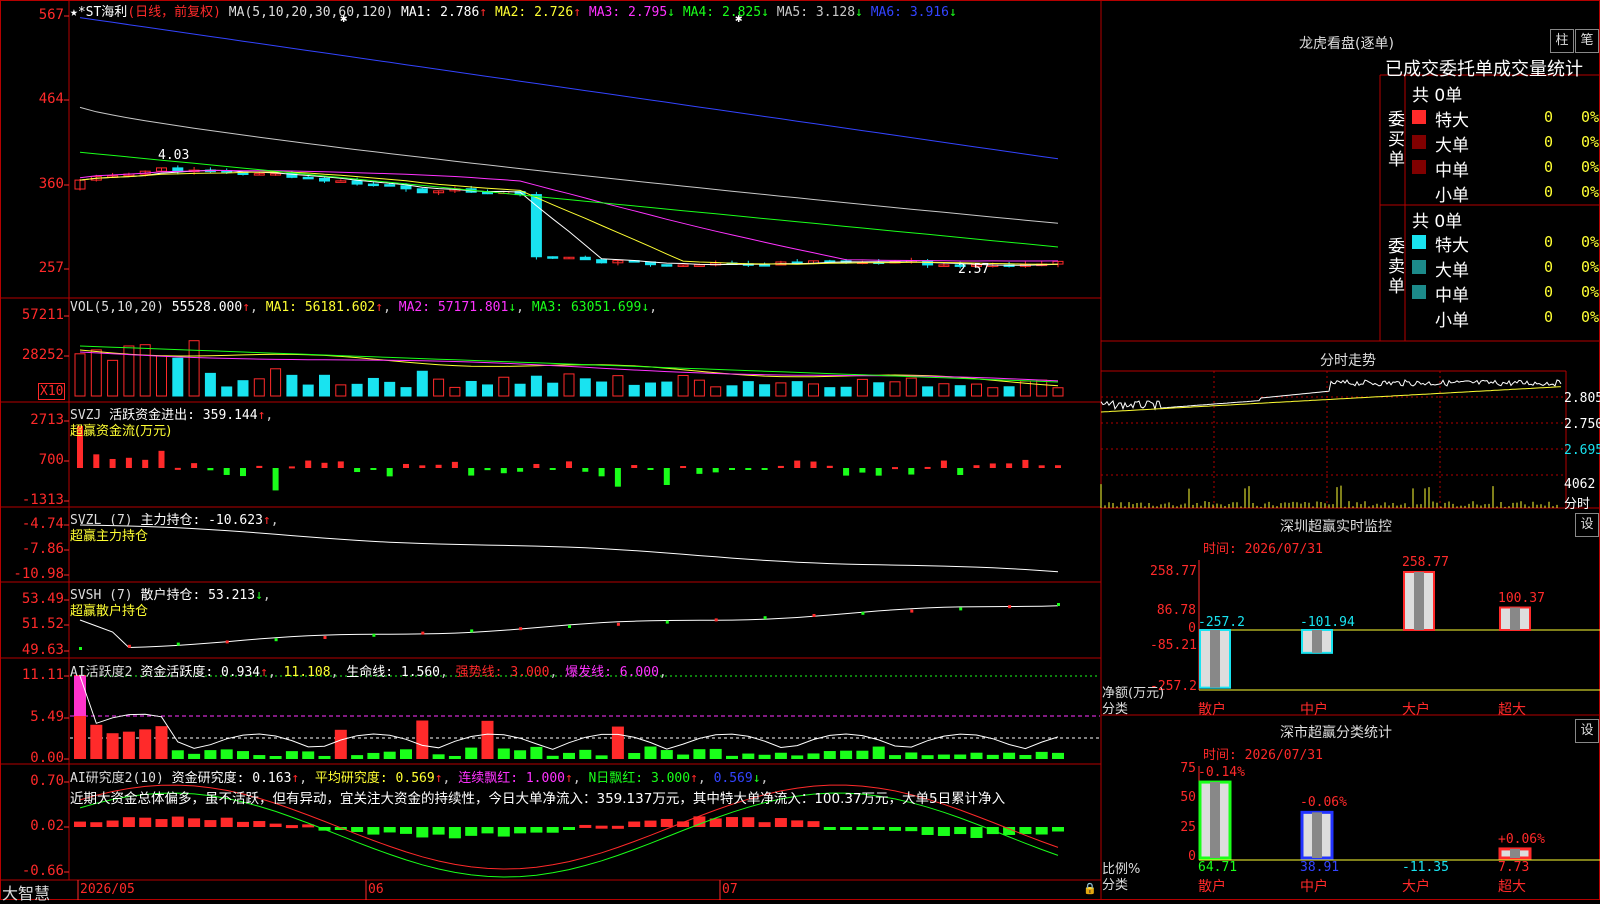  What do you see at coordinates (1188, 797) in the screenshot?
I see `classify-y-tick: 50` at bounding box center [1188, 797].